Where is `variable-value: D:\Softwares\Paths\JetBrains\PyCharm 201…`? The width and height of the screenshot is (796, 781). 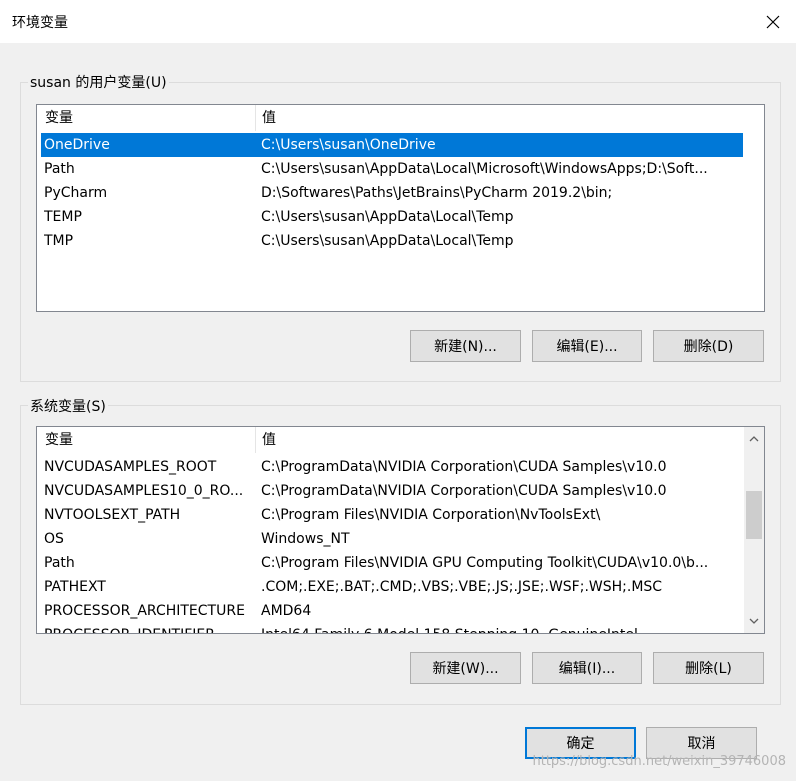 variable-value: D:\Softwares\Paths\JetBrains\PyCharm 201… is located at coordinates (437, 193).